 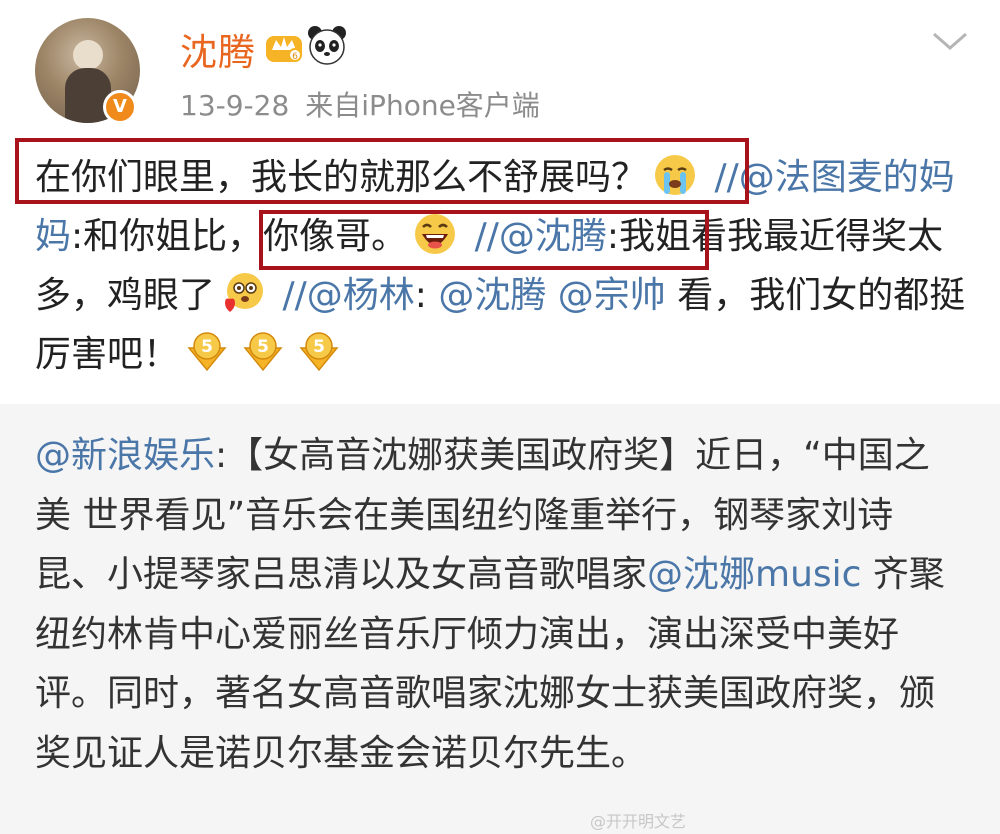 What do you see at coordinates (950, 41) in the screenshot?
I see `chevron-down-icon` at bounding box center [950, 41].